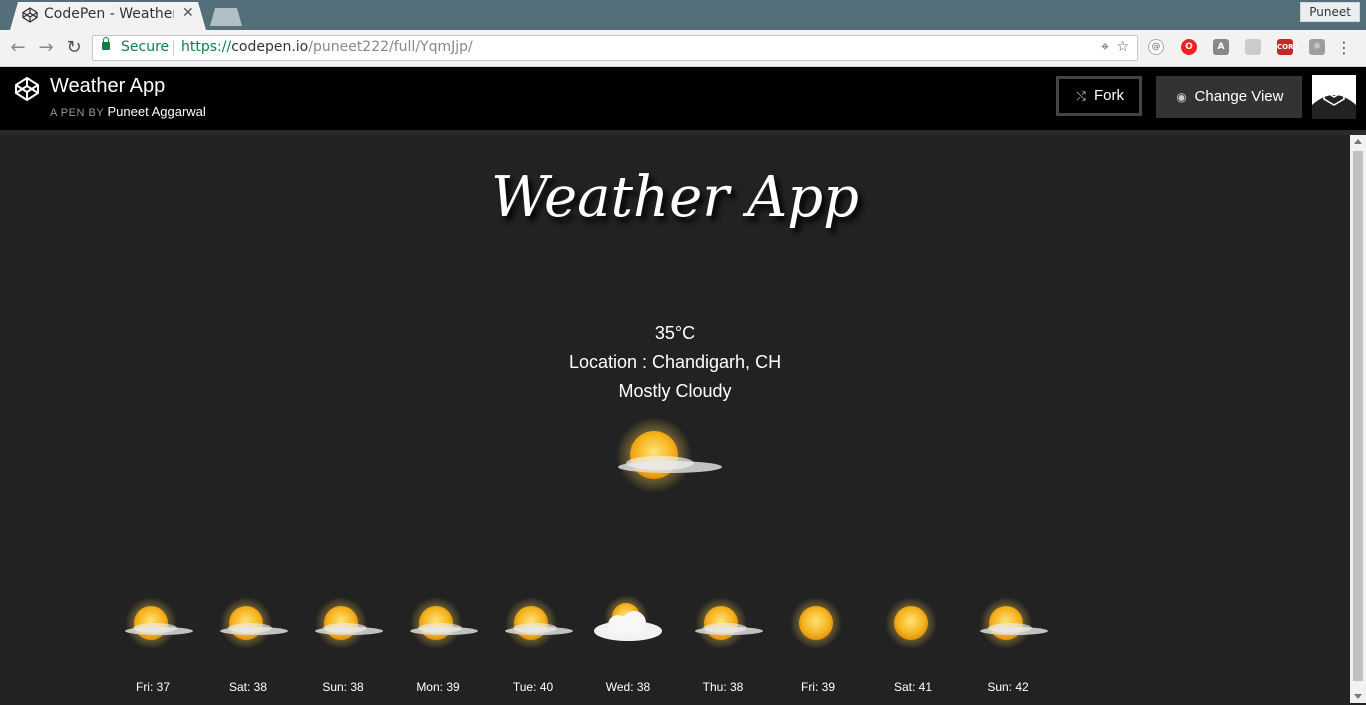  Describe the element at coordinates (628, 687) in the screenshot. I see `forecast-day-label: Wed: 38` at that location.